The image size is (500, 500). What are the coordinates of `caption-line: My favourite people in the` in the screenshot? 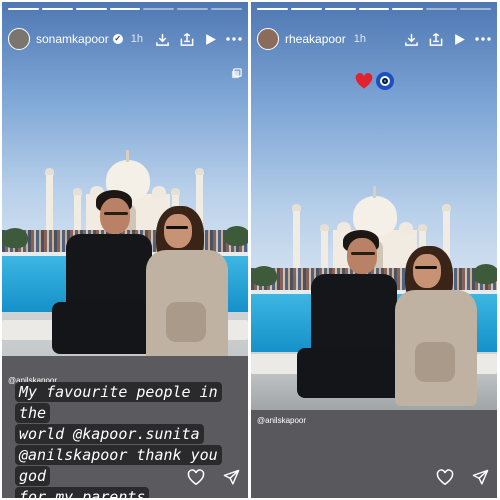 It's located at (118, 402).